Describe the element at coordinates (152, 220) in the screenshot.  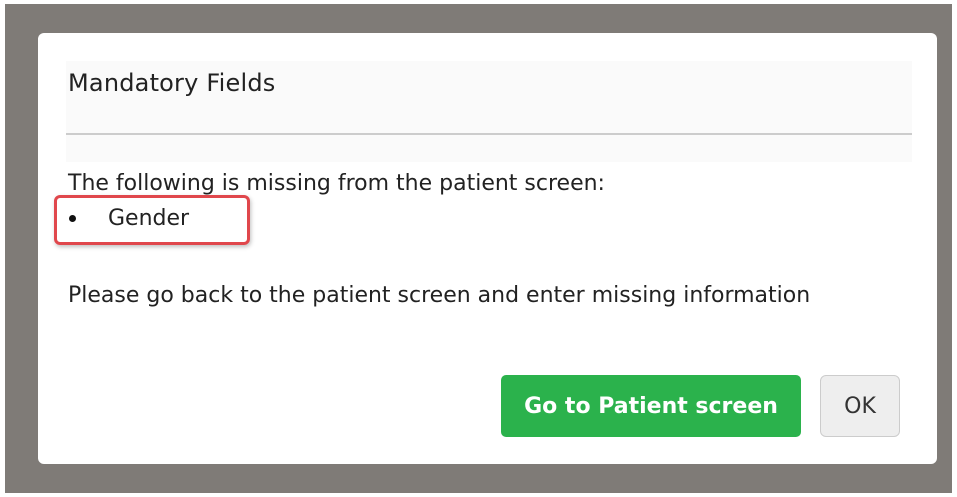
I see `highlight-annotation` at that location.